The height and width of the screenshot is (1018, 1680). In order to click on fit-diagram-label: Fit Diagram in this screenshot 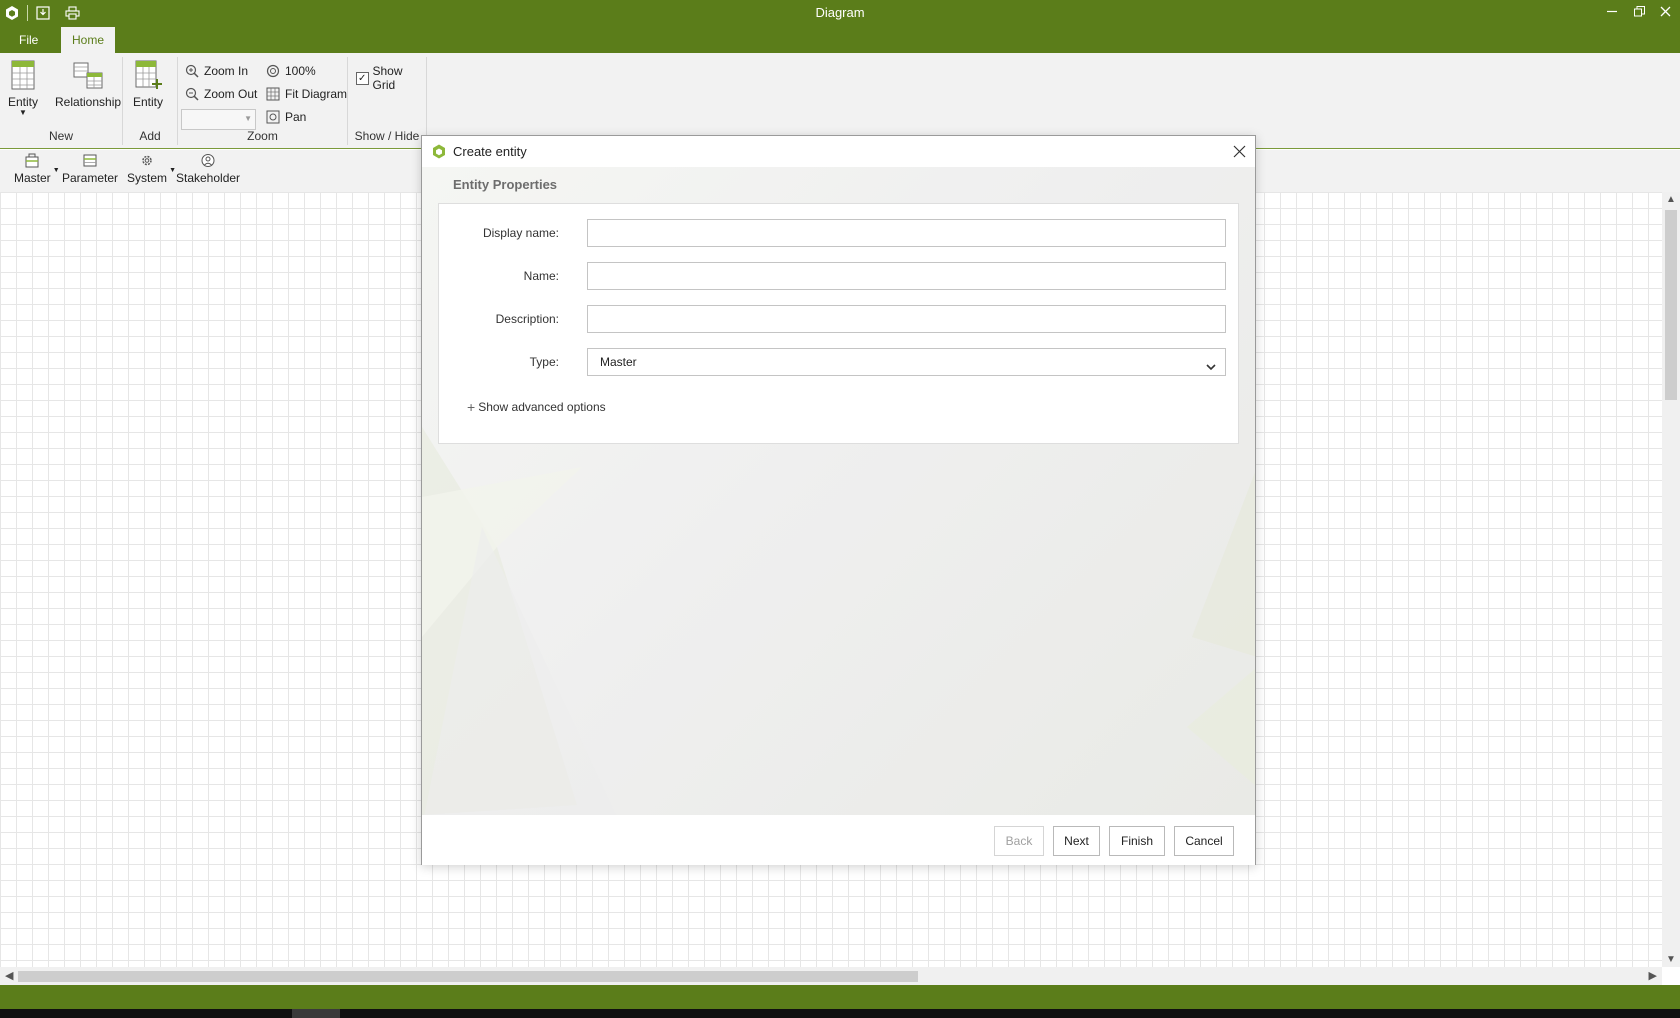, I will do `click(316, 94)`.